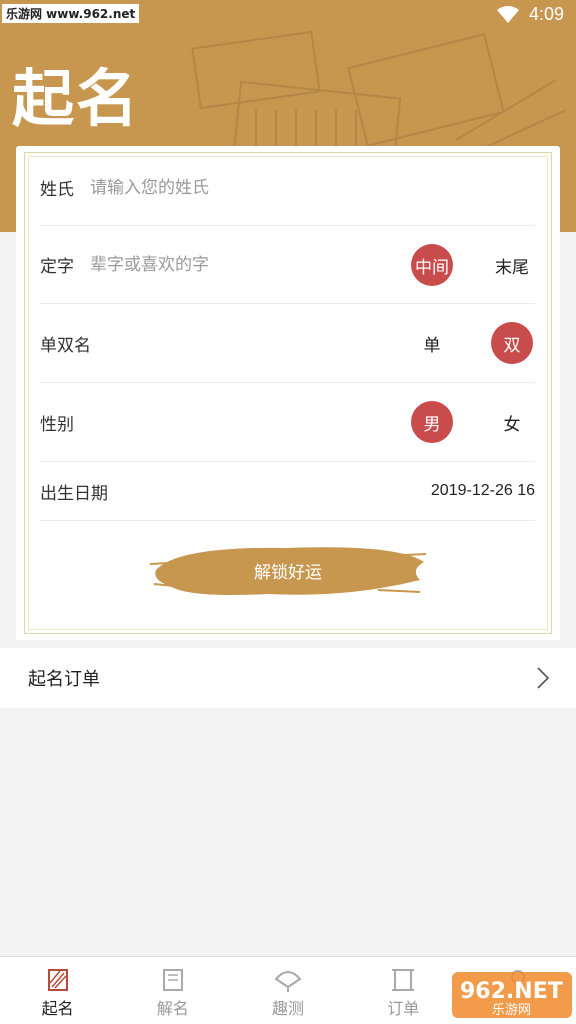 The height and width of the screenshot is (1024, 576). I want to click on tab-name-analysis-label: 解名, so click(172, 1008).